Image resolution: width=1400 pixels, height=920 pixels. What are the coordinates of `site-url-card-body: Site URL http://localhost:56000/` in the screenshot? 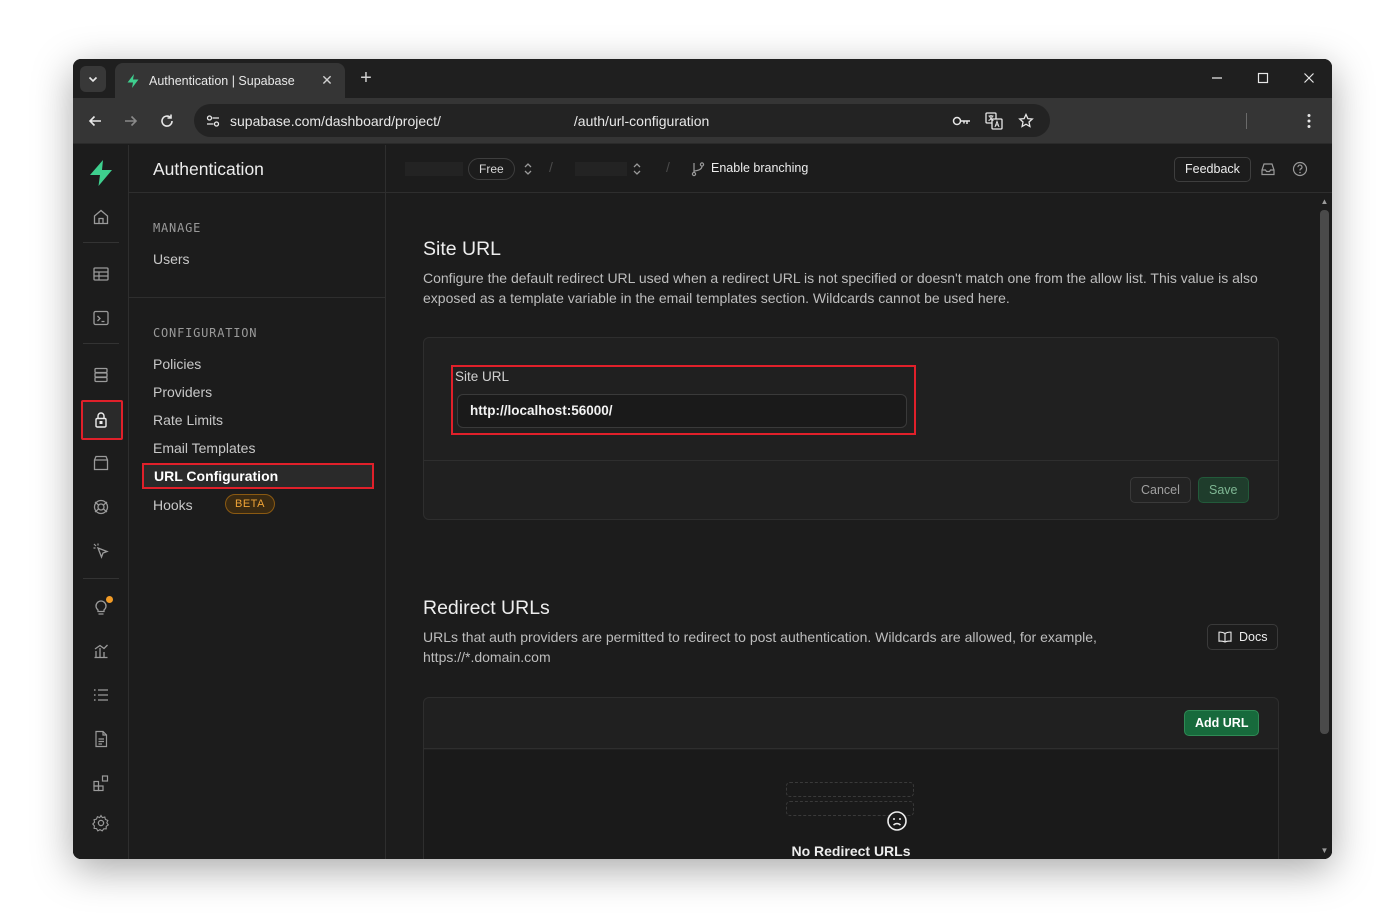 It's located at (851, 399).